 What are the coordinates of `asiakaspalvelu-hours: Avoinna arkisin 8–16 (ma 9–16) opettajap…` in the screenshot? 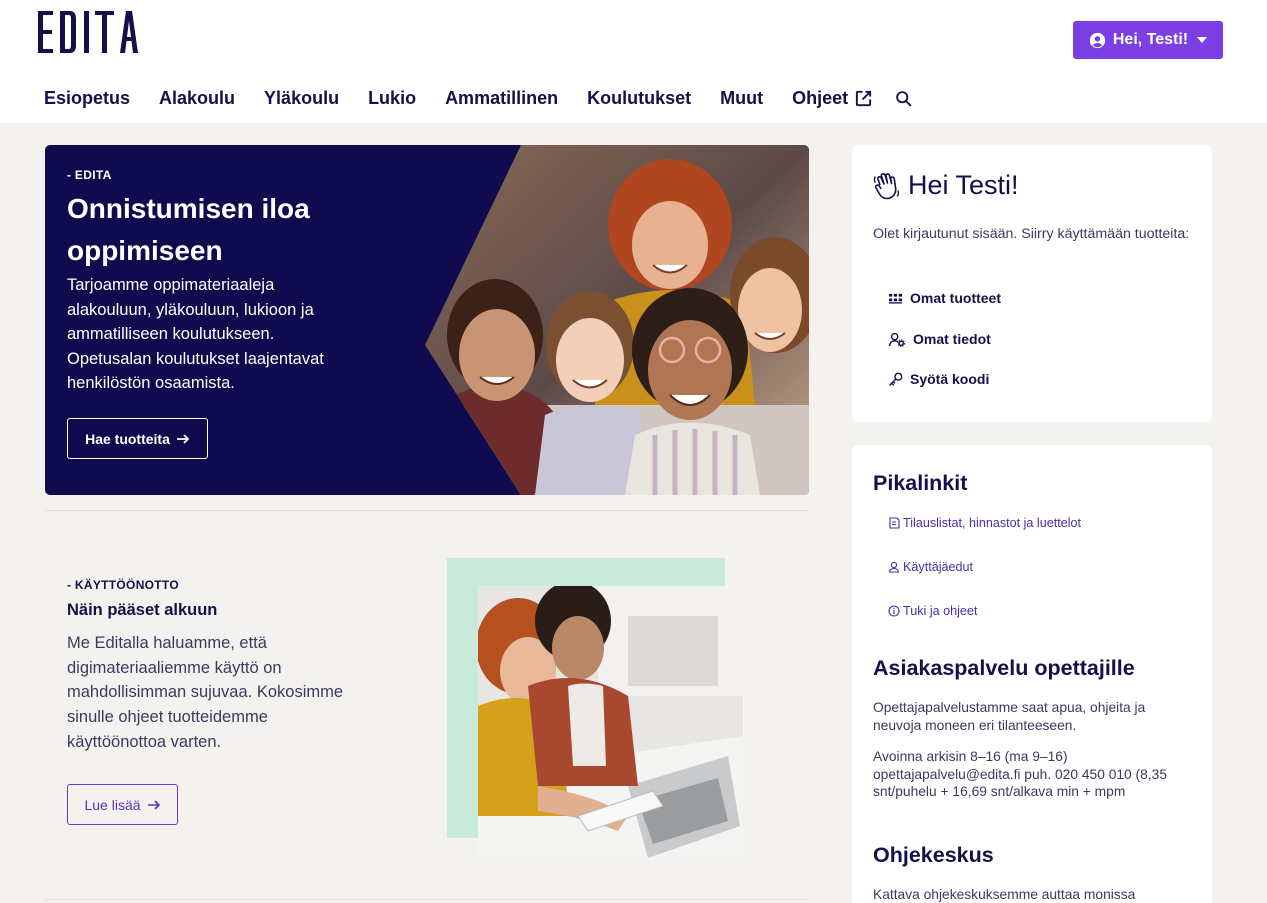 It's located at (1020, 774).